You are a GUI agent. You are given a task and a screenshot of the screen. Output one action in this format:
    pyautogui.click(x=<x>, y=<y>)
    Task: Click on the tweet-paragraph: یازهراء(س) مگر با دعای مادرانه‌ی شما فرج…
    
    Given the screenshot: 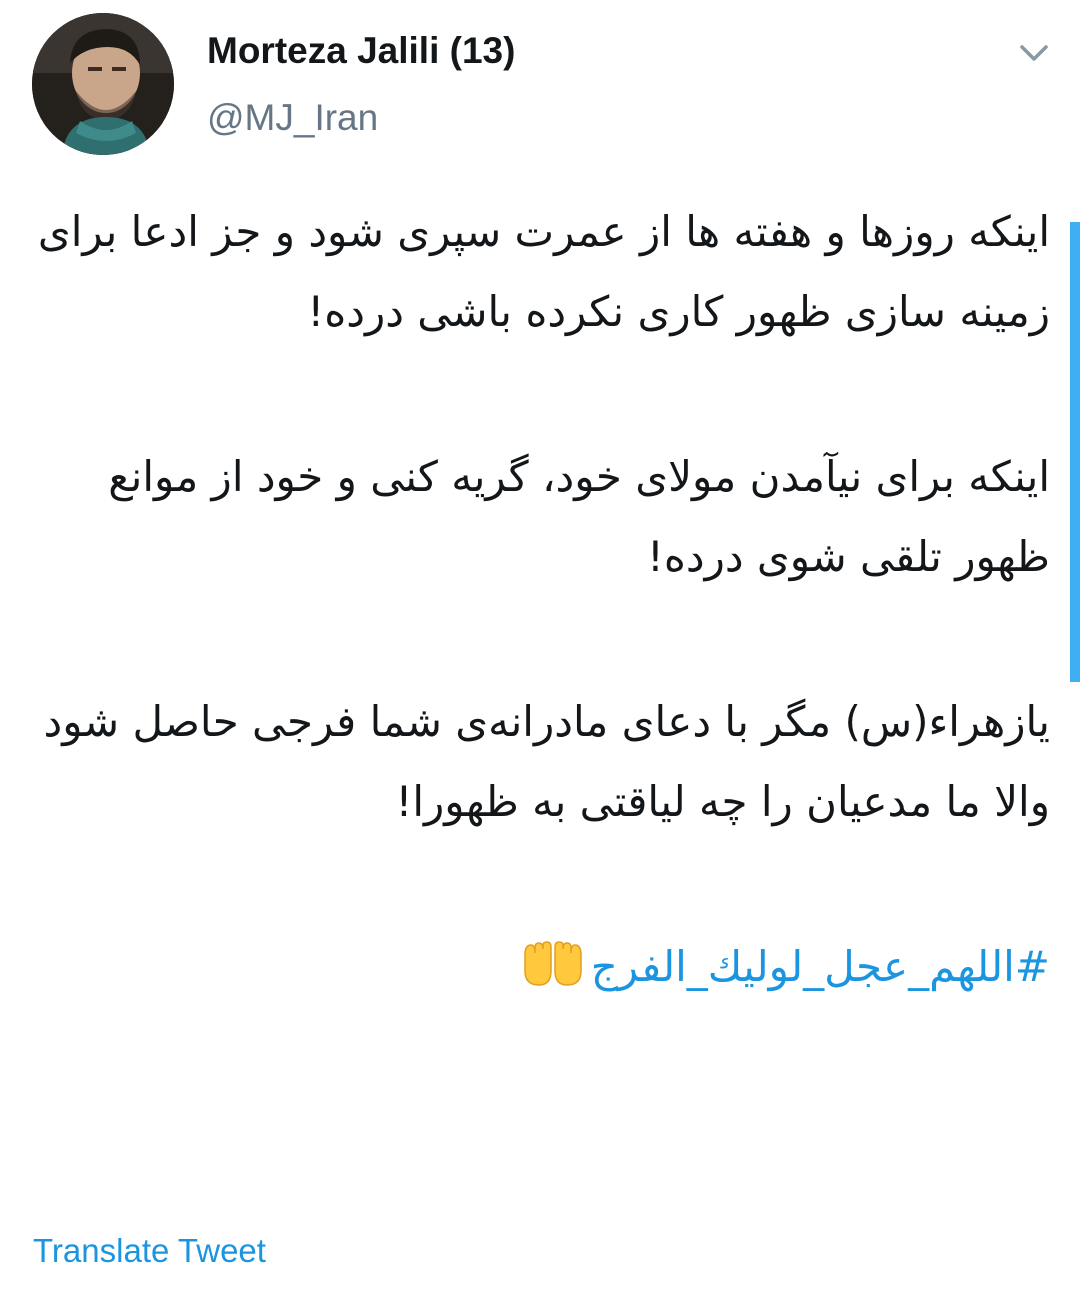 What is the action you would take?
    pyautogui.click(x=546, y=761)
    